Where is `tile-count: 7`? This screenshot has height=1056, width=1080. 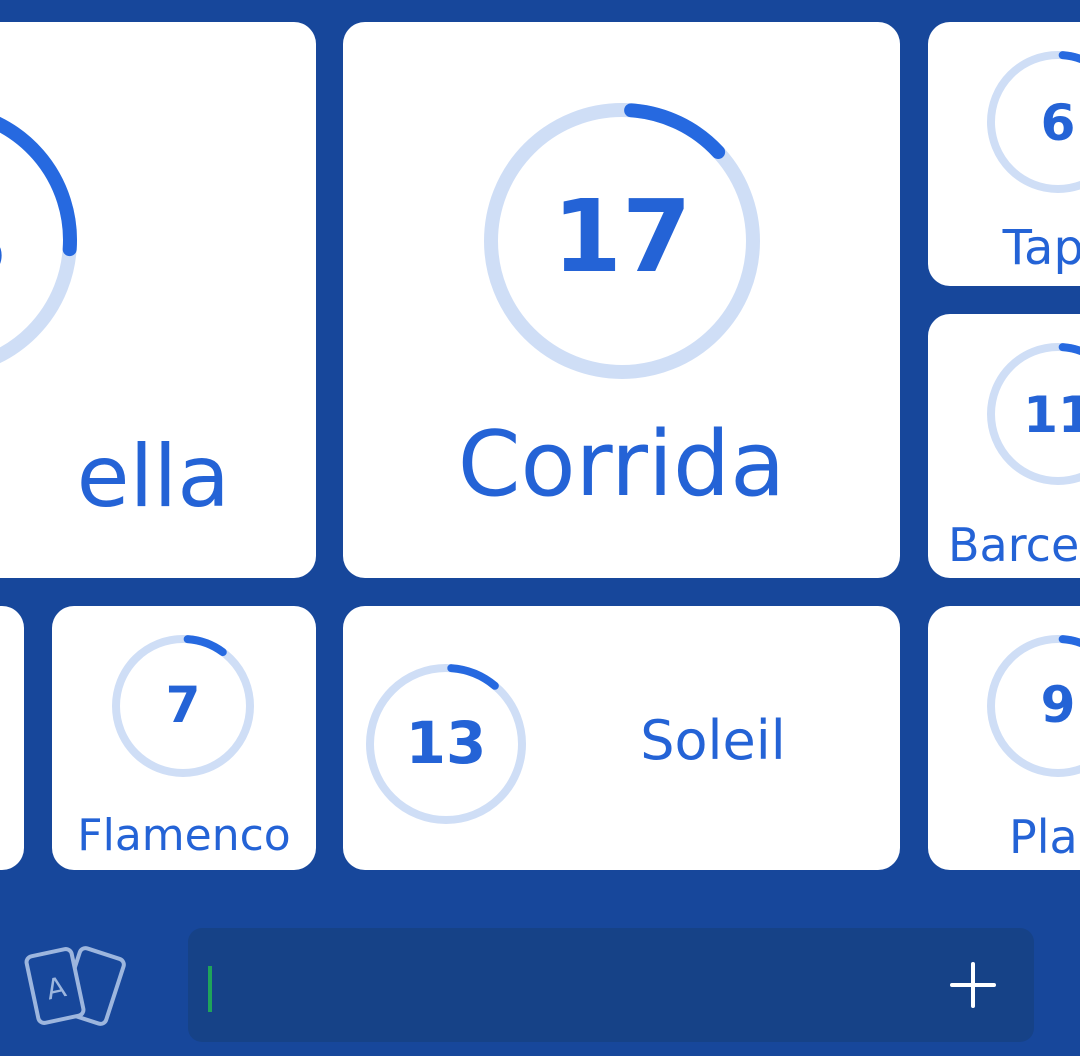
tile-count: 7 is located at coordinates (183, 705).